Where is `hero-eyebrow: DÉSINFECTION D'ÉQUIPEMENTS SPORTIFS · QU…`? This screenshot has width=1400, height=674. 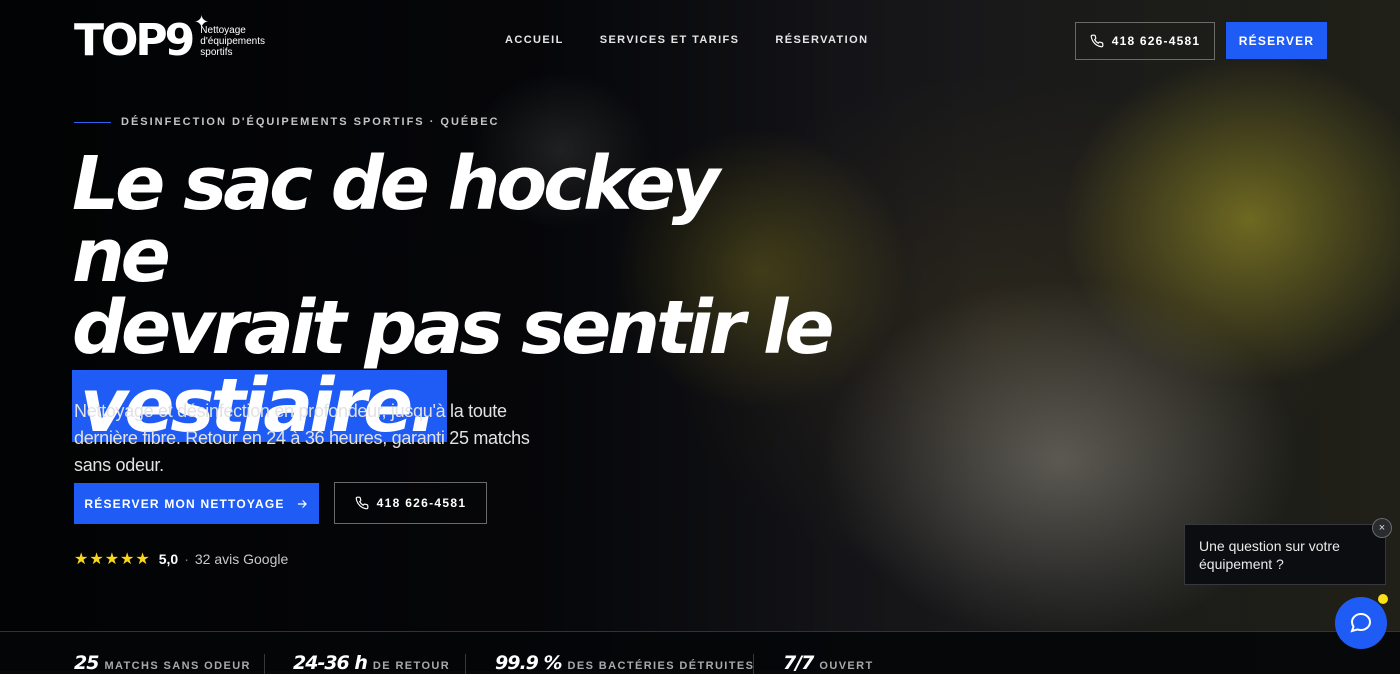 hero-eyebrow: DÉSINFECTION D'ÉQUIPEMENTS SPORTIFS · QU… is located at coordinates (286, 122).